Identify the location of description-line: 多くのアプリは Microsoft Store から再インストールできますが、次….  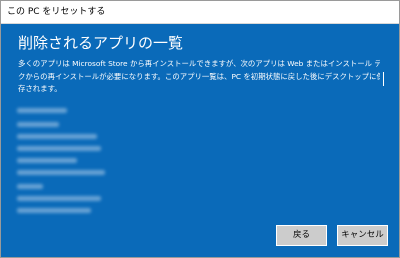
(199, 63).